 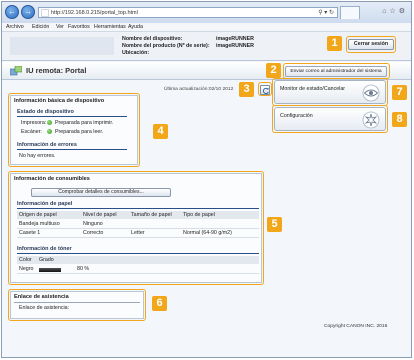 What do you see at coordinates (15, 27) in the screenshot?
I see `menu-item-archivo: Archivo` at bounding box center [15, 27].